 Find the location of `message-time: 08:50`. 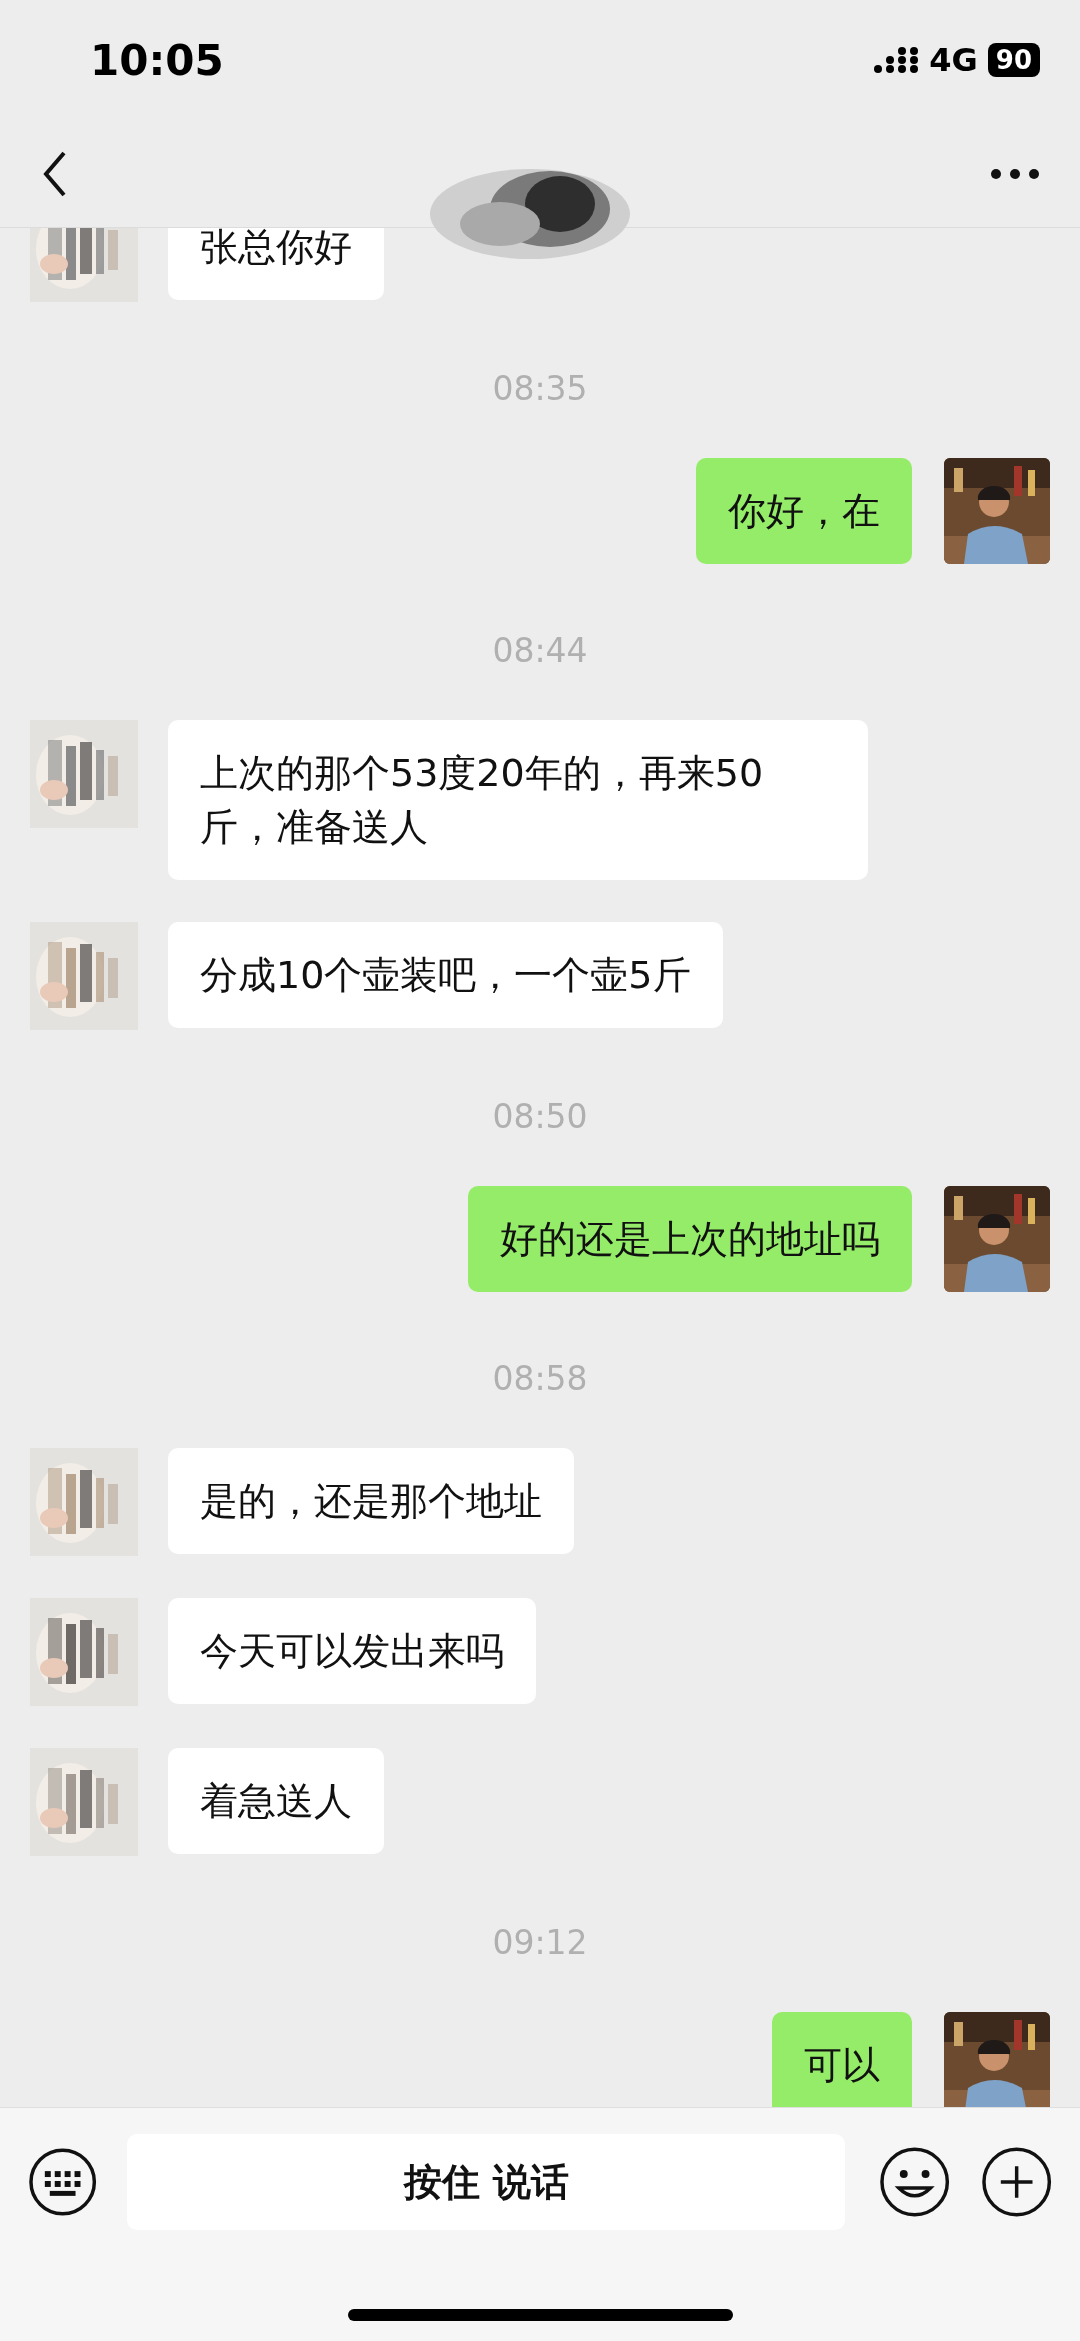

message-time: 08:50 is located at coordinates (540, 1117).